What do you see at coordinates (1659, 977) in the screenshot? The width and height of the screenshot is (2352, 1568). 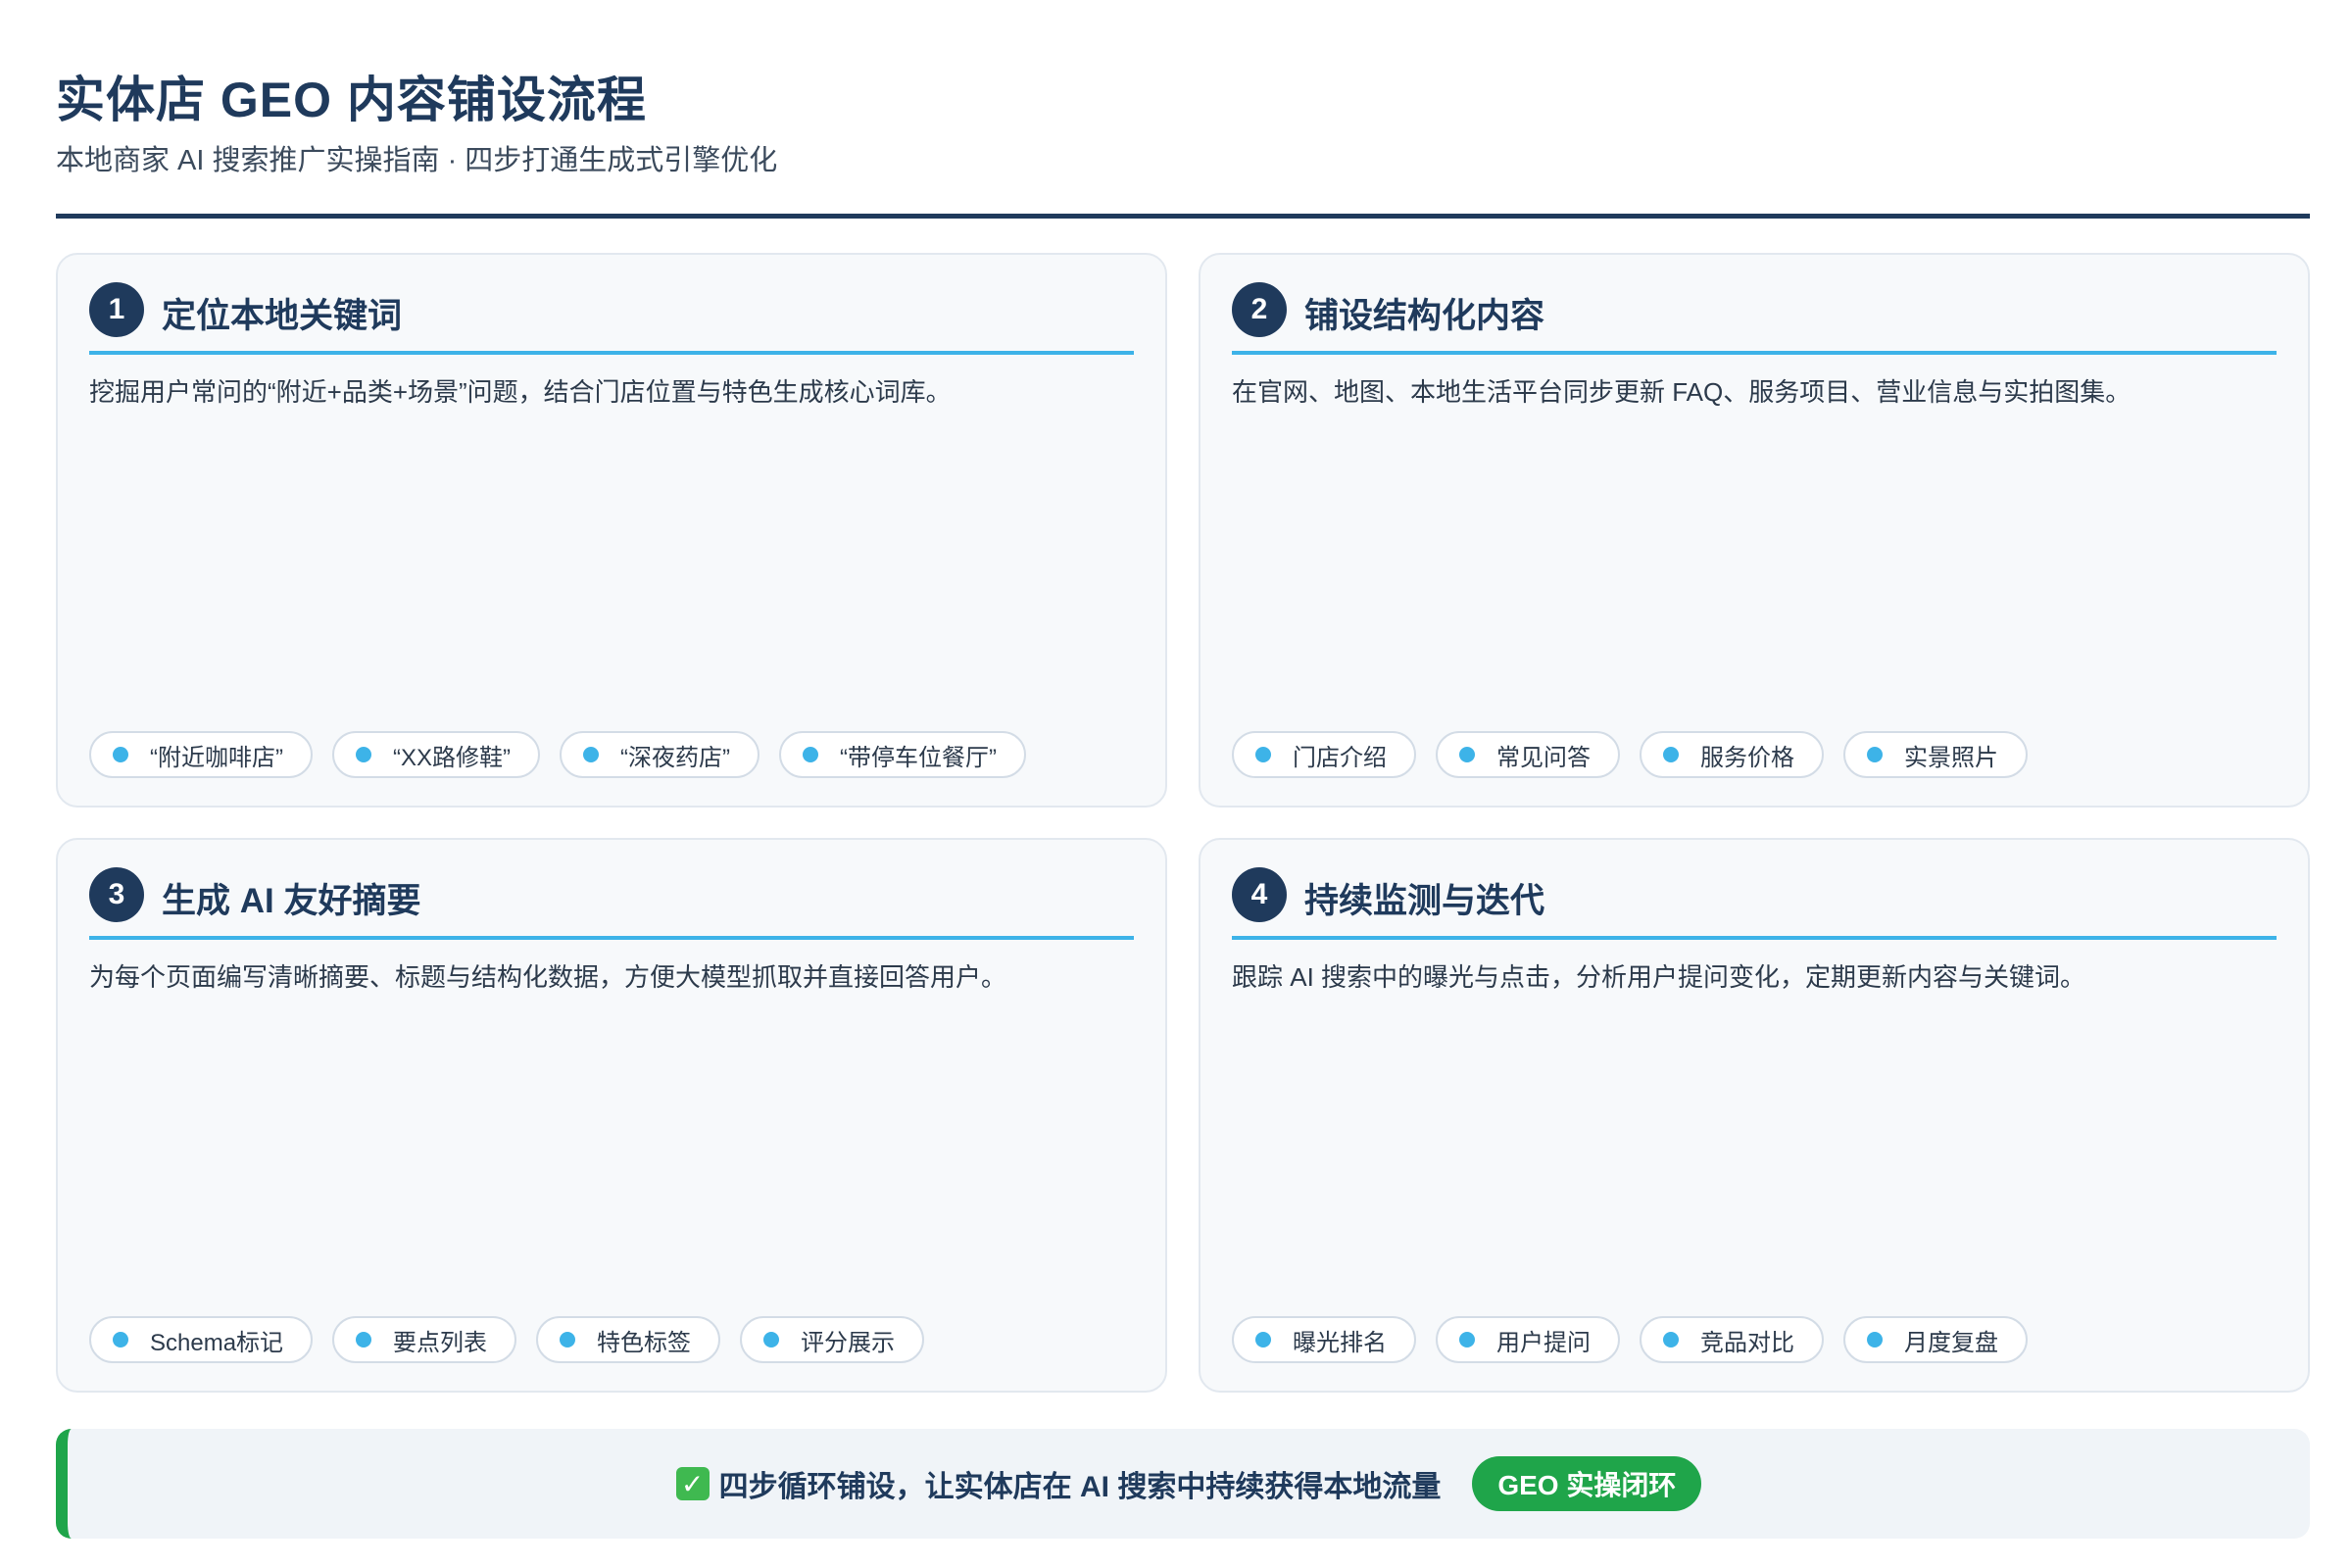 I see `step-description: 跟踪 AI 搜索中的曝光与点击，分析用户提问变化，定期更新内容与关键词。` at bounding box center [1659, 977].